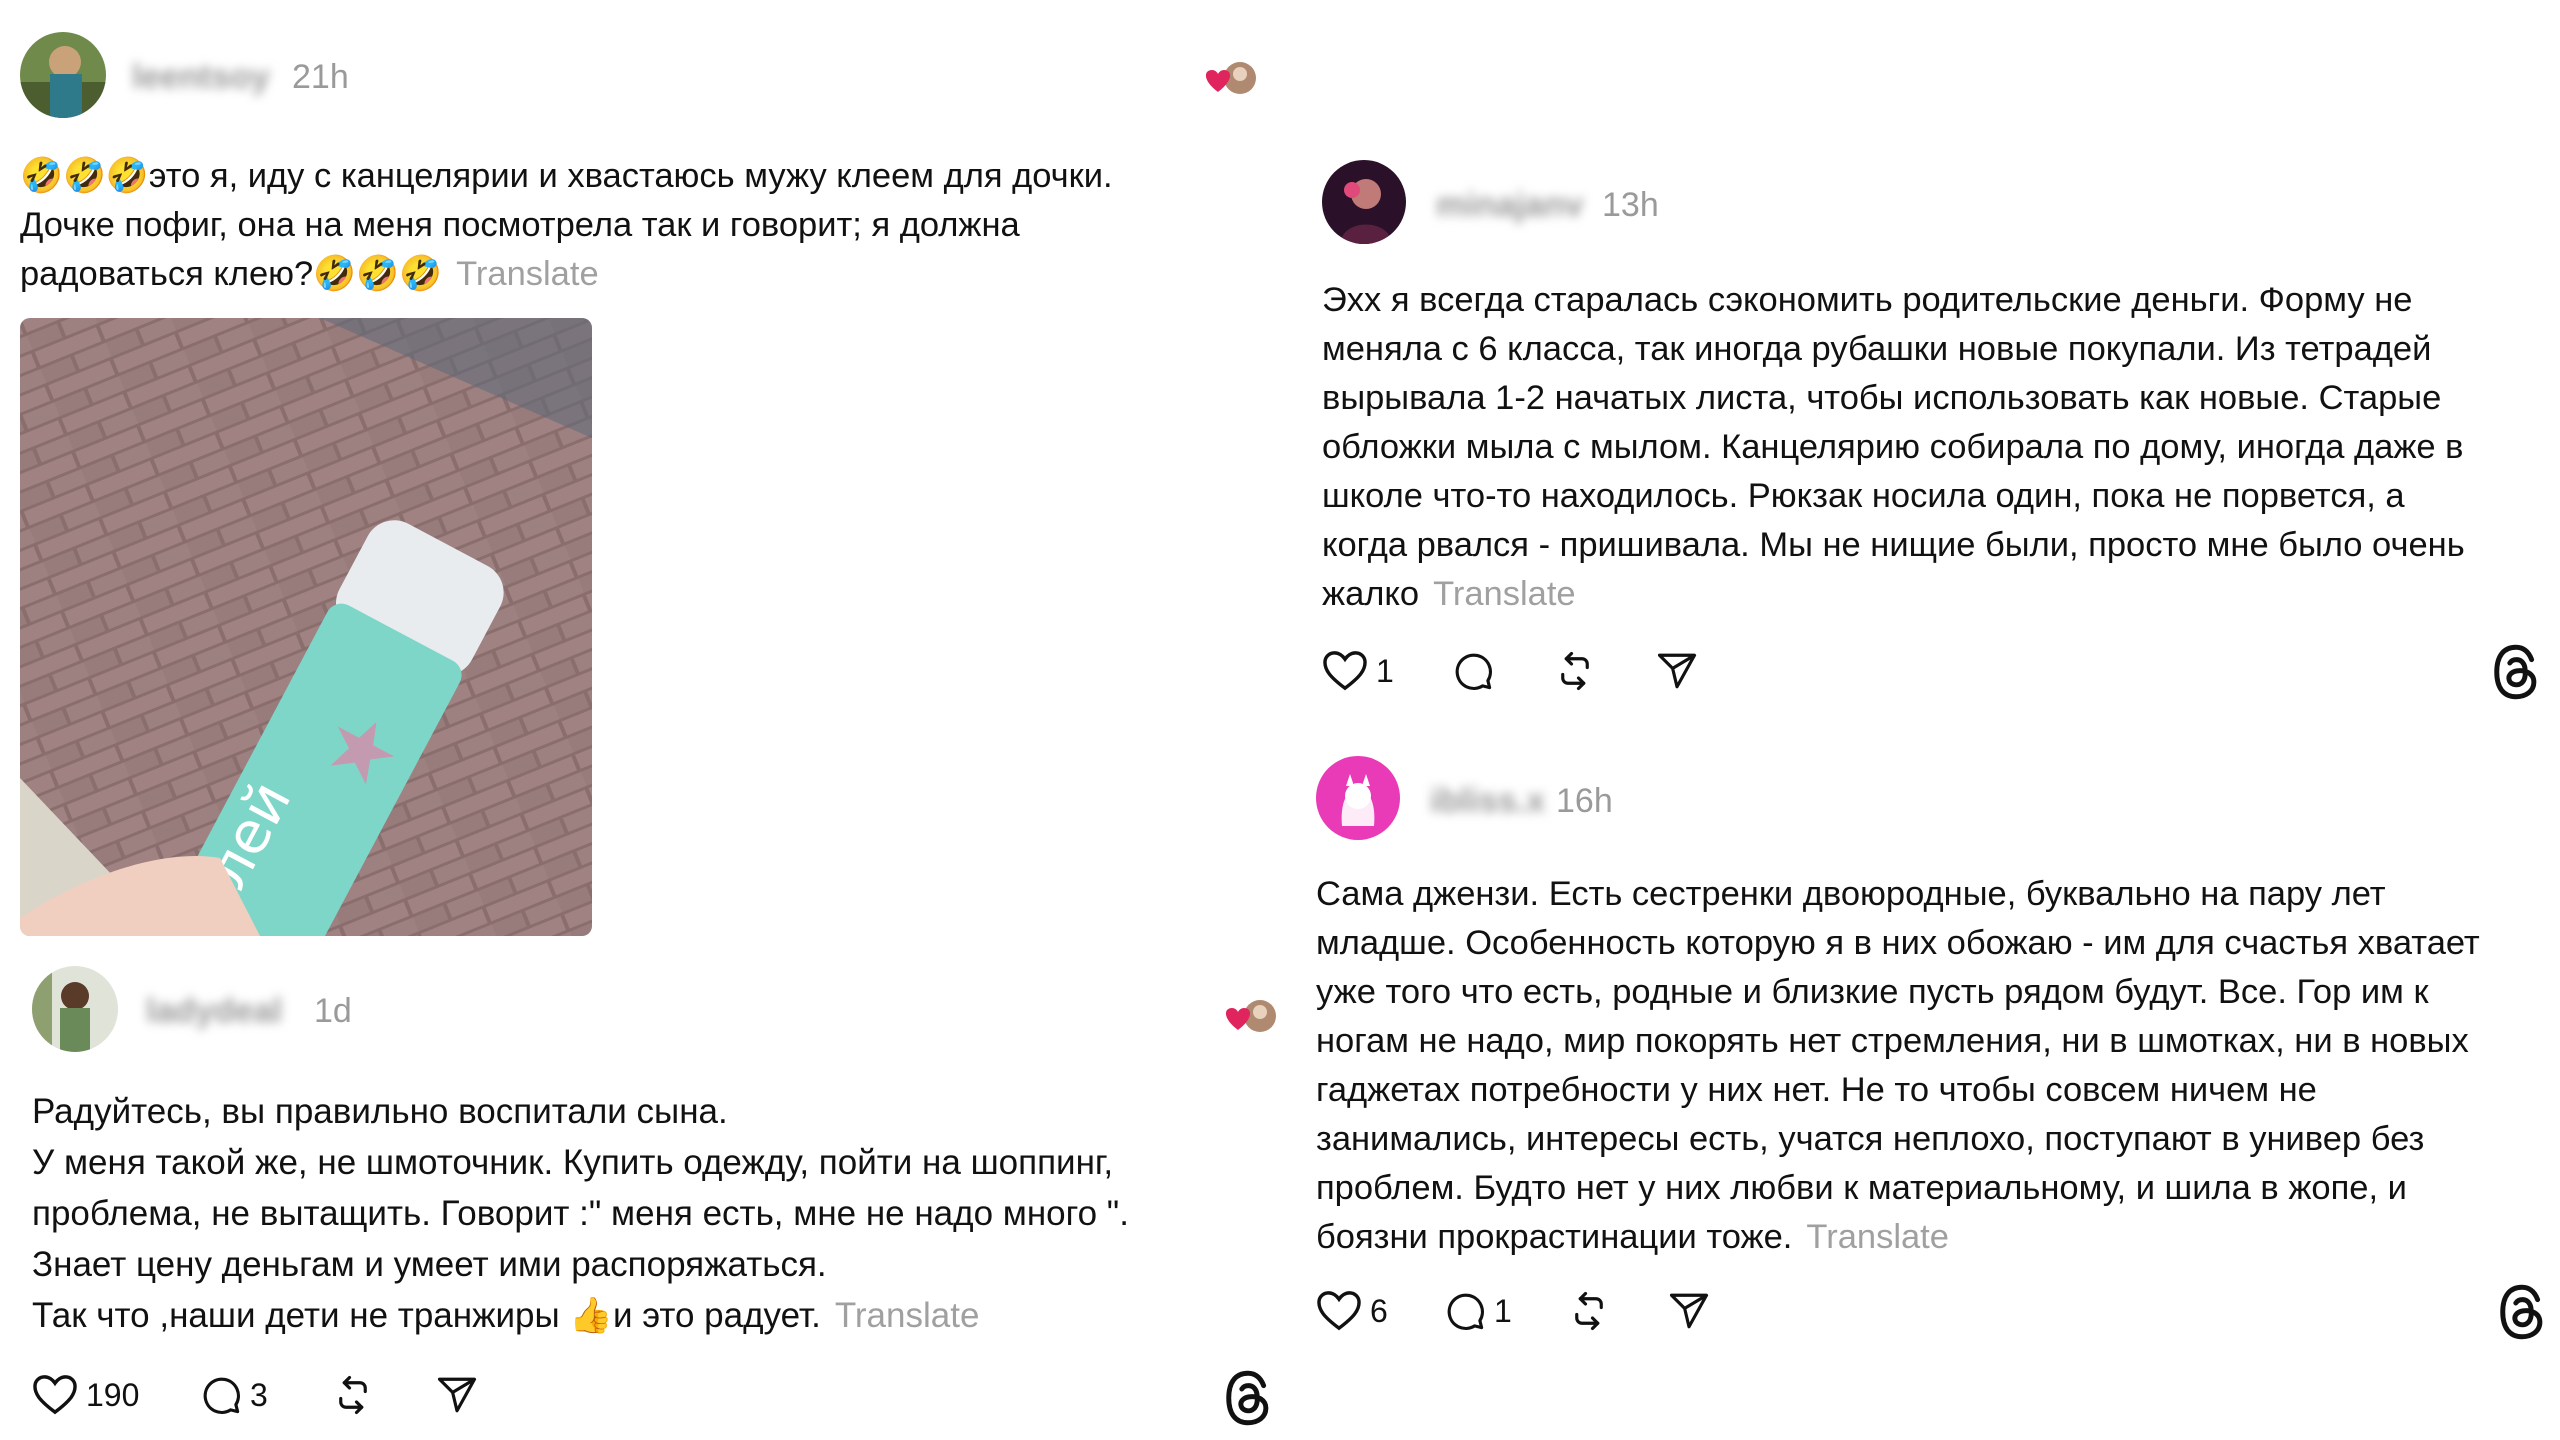 The width and height of the screenshot is (2560, 1440). I want to click on timestamp: 16h, so click(1584, 801).